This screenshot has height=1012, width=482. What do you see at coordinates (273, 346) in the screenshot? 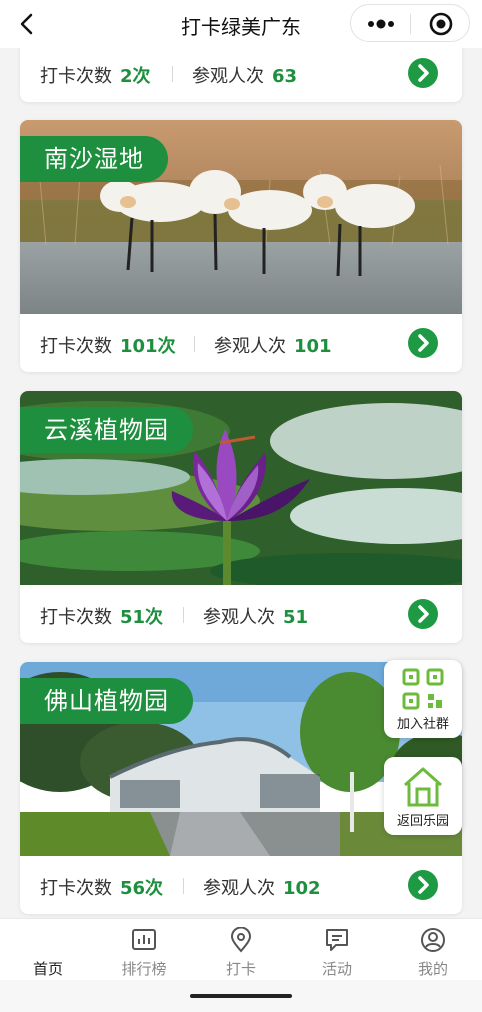
I see `visitor-count: 参观人次 101` at bounding box center [273, 346].